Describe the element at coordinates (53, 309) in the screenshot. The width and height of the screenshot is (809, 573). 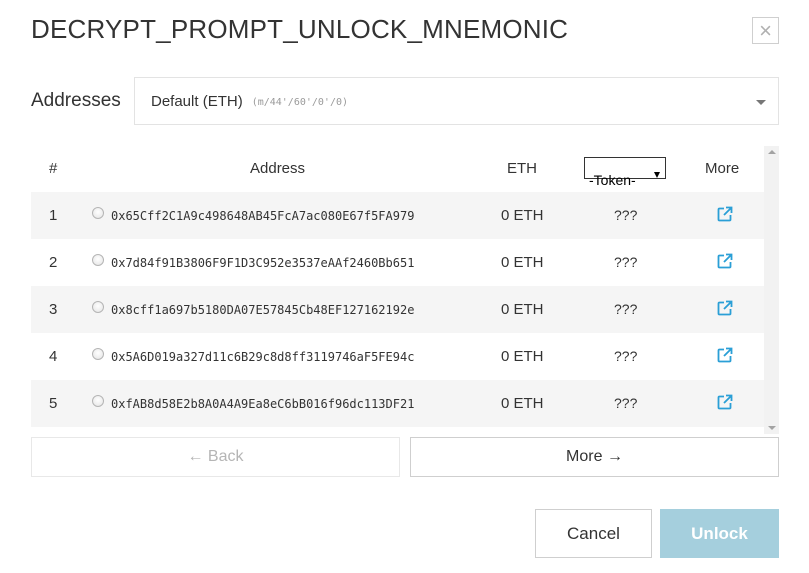
I see `row-number: 3` at that location.